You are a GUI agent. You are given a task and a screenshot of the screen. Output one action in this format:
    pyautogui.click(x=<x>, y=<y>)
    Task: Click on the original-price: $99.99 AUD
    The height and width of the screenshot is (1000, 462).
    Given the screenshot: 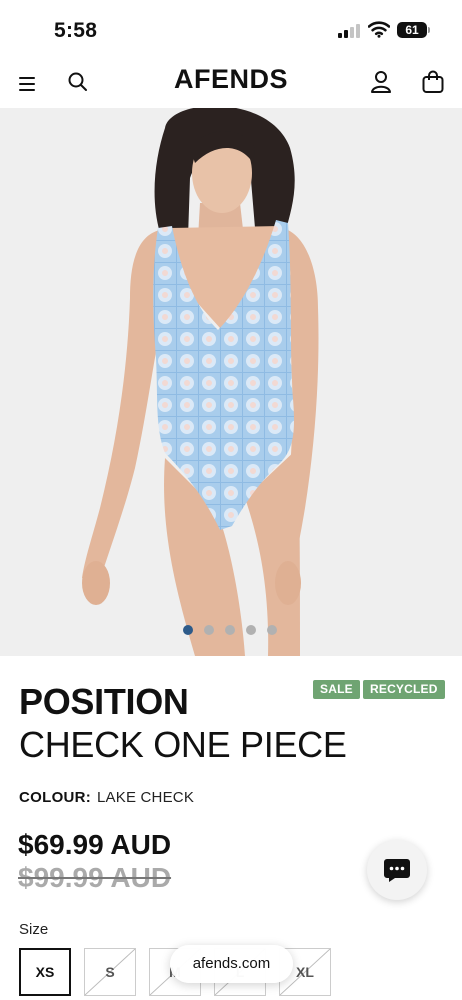 What is the action you would take?
    pyautogui.click(x=95, y=877)
    